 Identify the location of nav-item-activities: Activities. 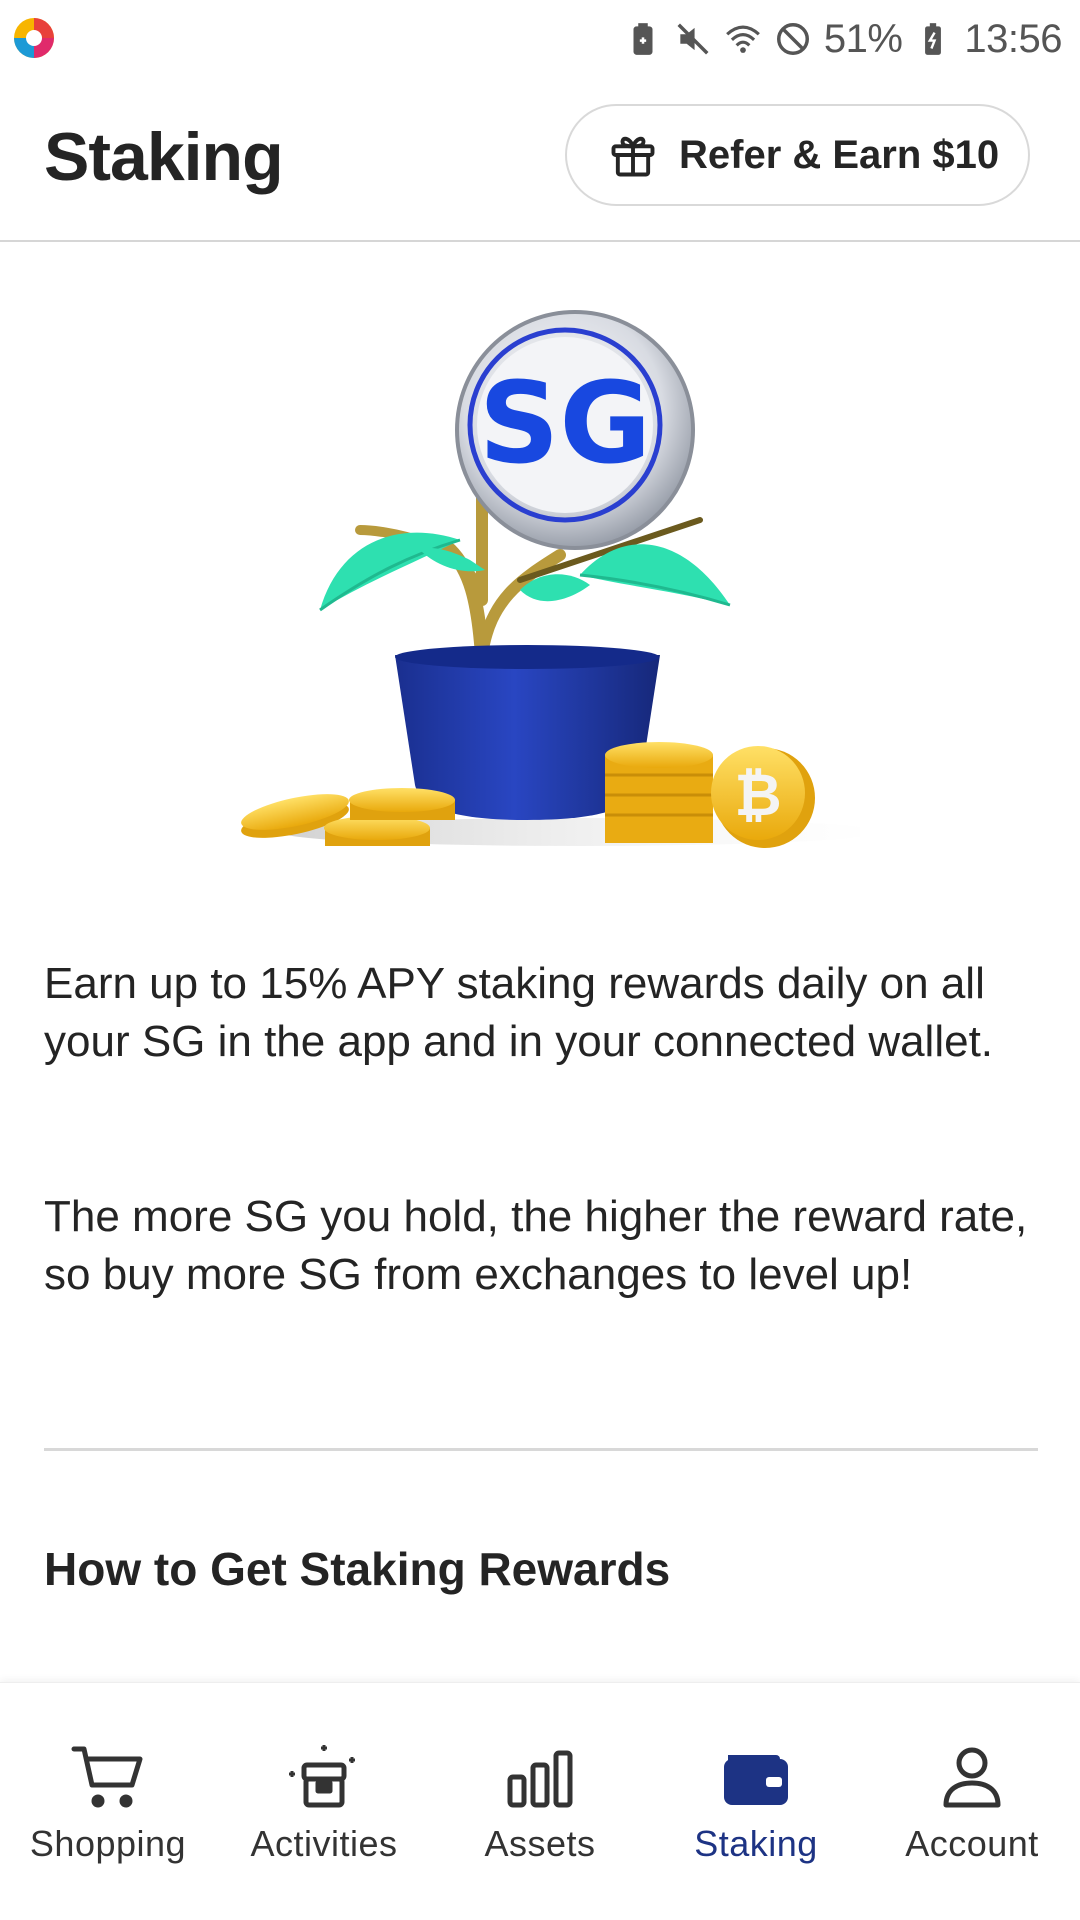
(324, 1801).